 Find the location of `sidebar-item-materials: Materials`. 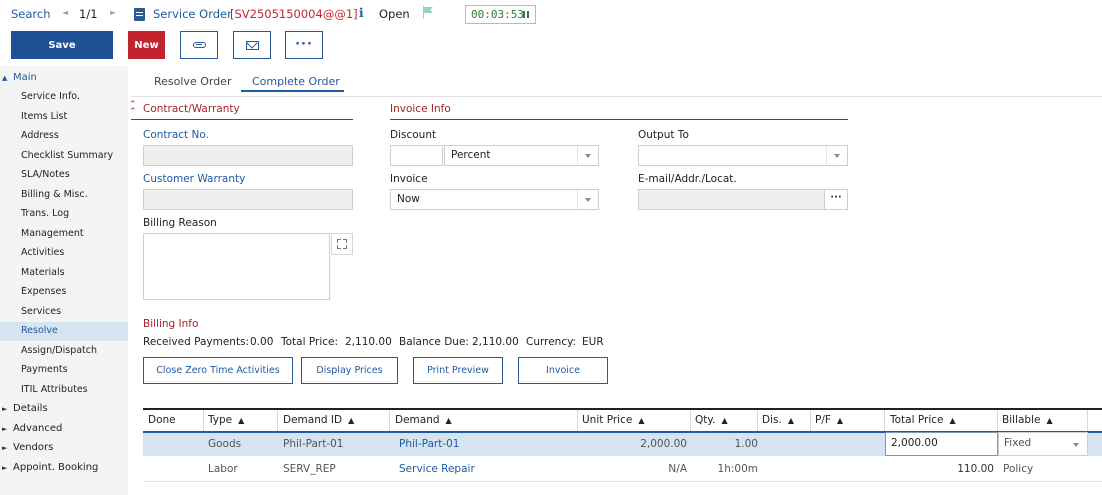

sidebar-item-materials: Materials is located at coordinates (64, 273).